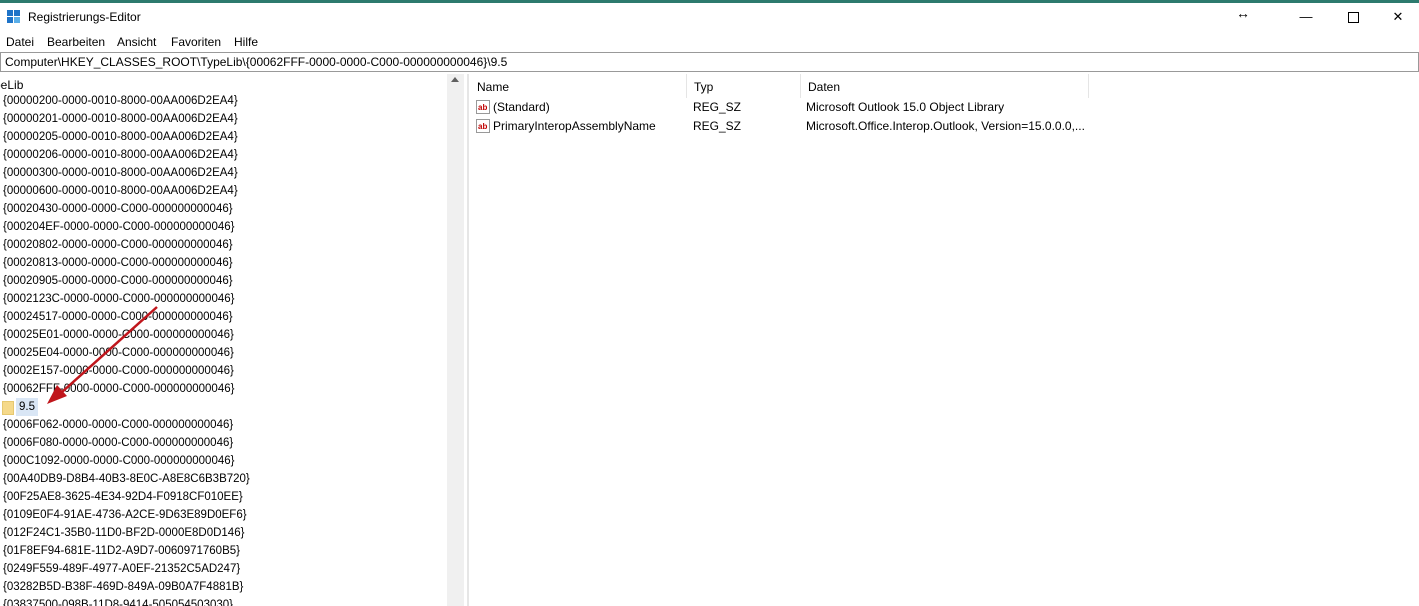 Image resolution: width=1419 pixels, height=606 pixels. I want to click on annotation-arrow-head, so click(57, 394).